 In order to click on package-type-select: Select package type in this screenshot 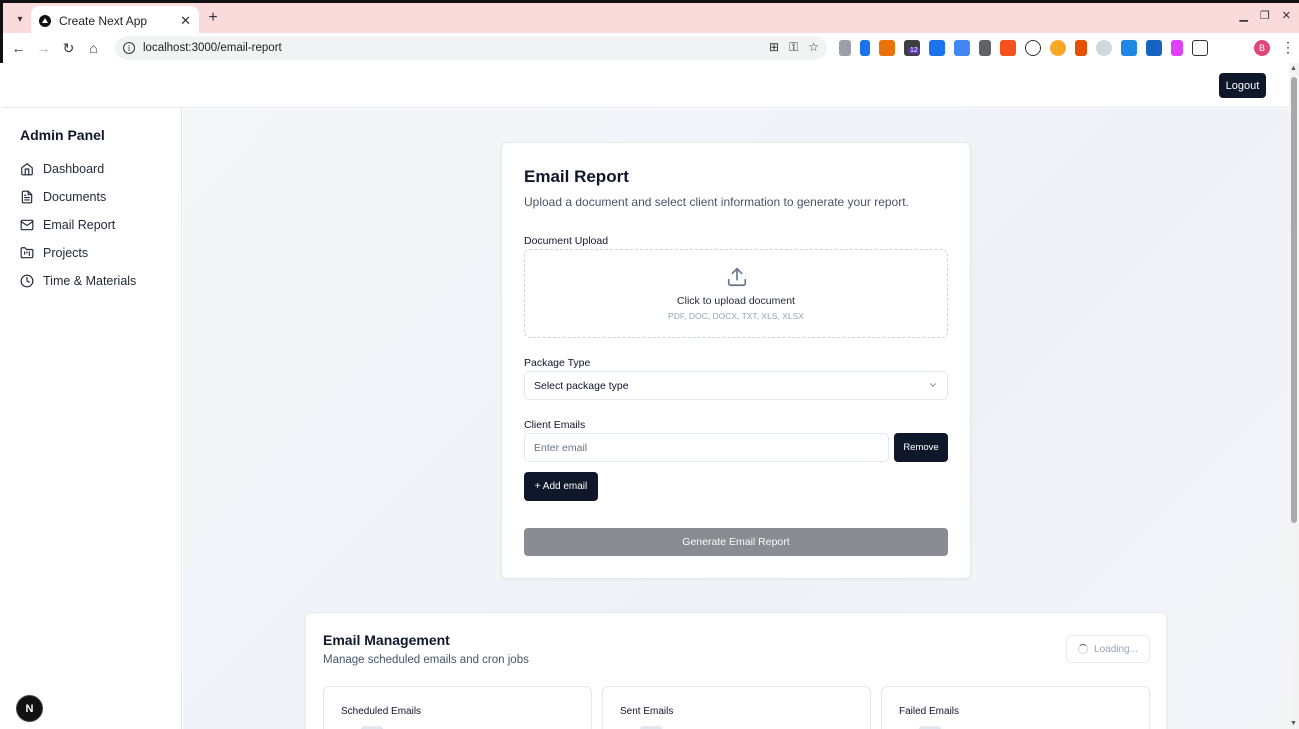, I will do `click(736, 385)`.